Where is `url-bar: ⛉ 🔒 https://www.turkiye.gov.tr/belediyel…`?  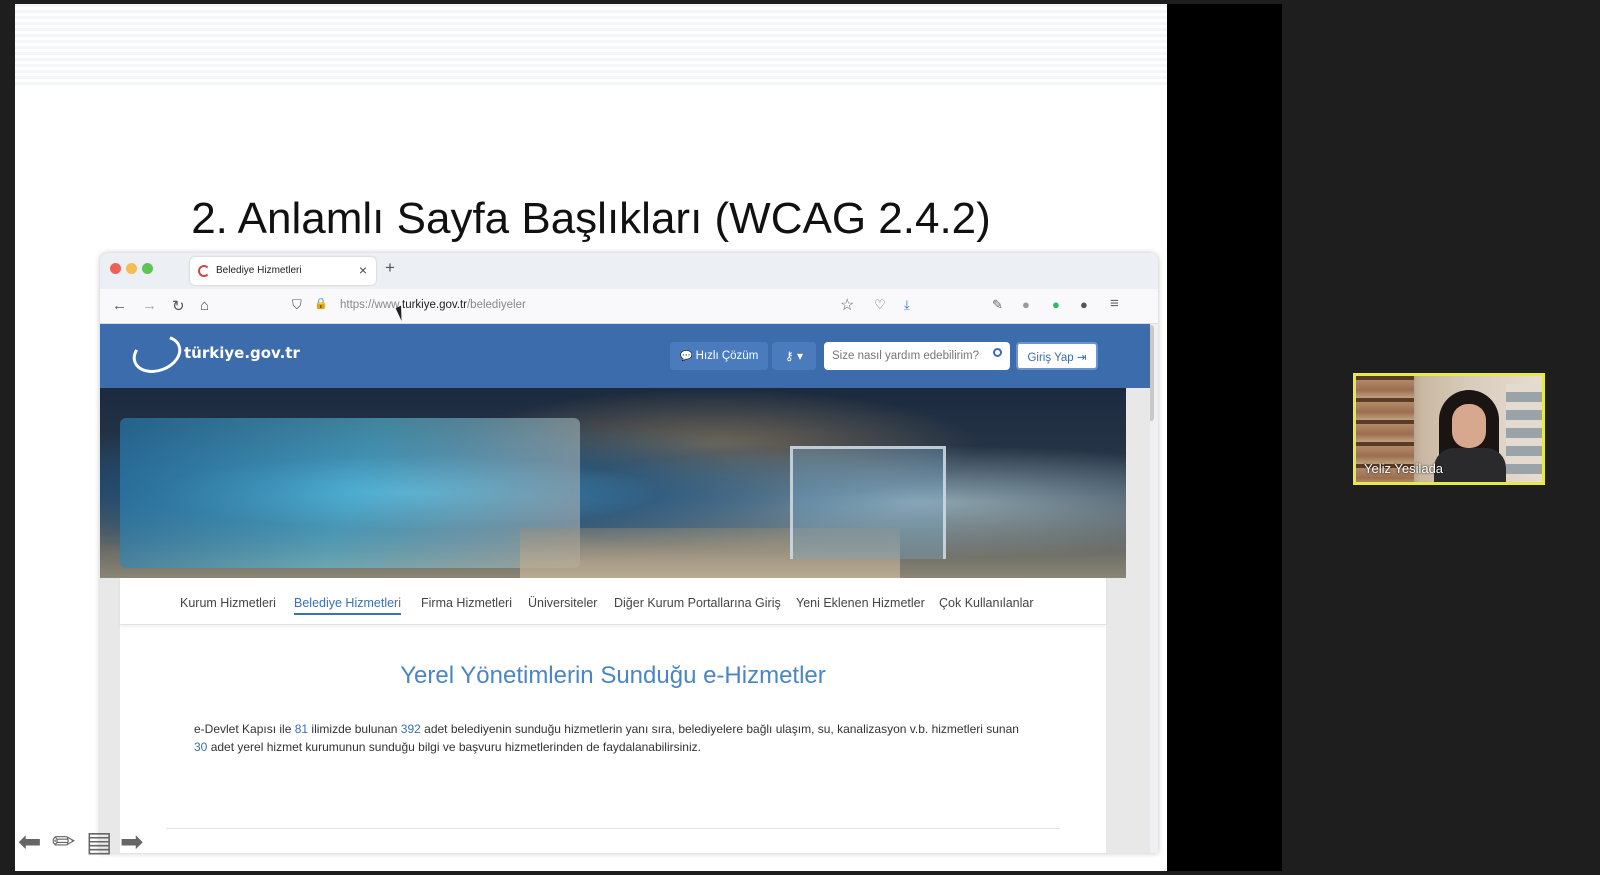 url-bar: ⛉ 🔒 https://www.turkiye.gov.tr/belediyel… is located at coordinates (580, 306).